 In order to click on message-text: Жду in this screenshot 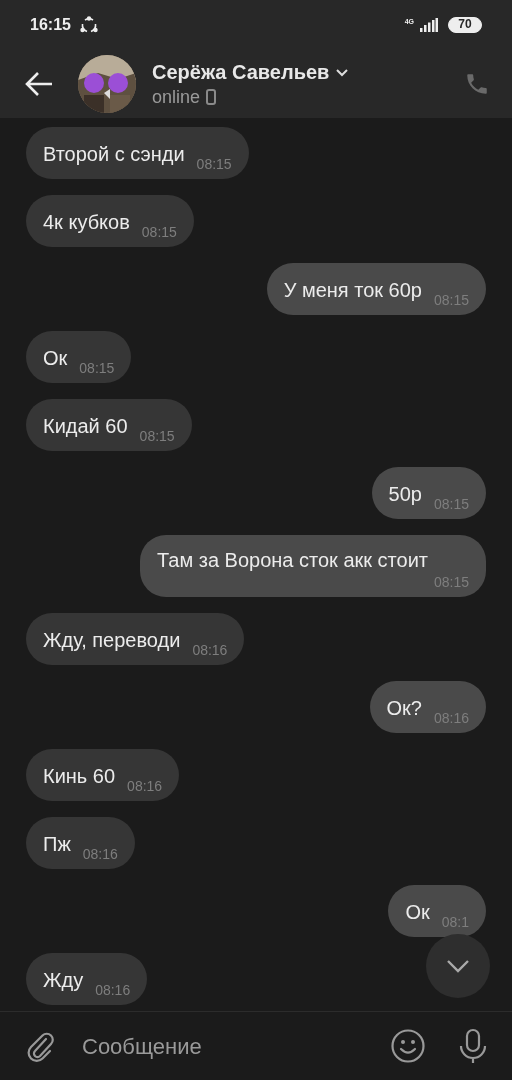, I will do `click(63, 980)`.